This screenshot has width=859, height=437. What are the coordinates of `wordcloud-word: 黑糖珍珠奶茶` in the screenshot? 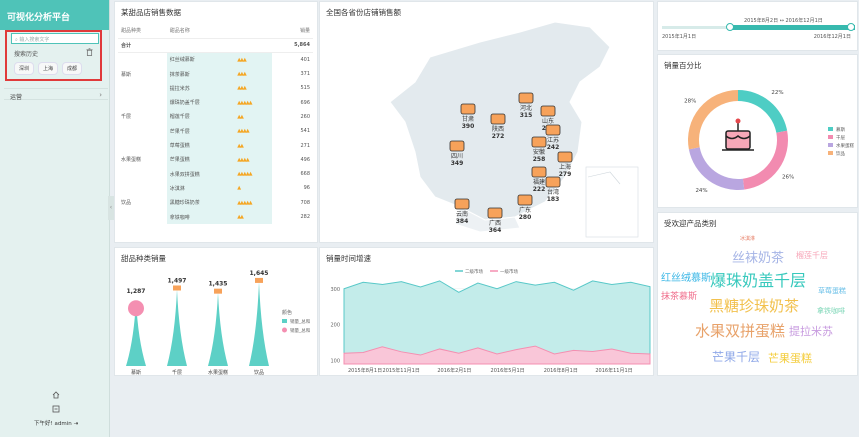 It's located at (754, 305).